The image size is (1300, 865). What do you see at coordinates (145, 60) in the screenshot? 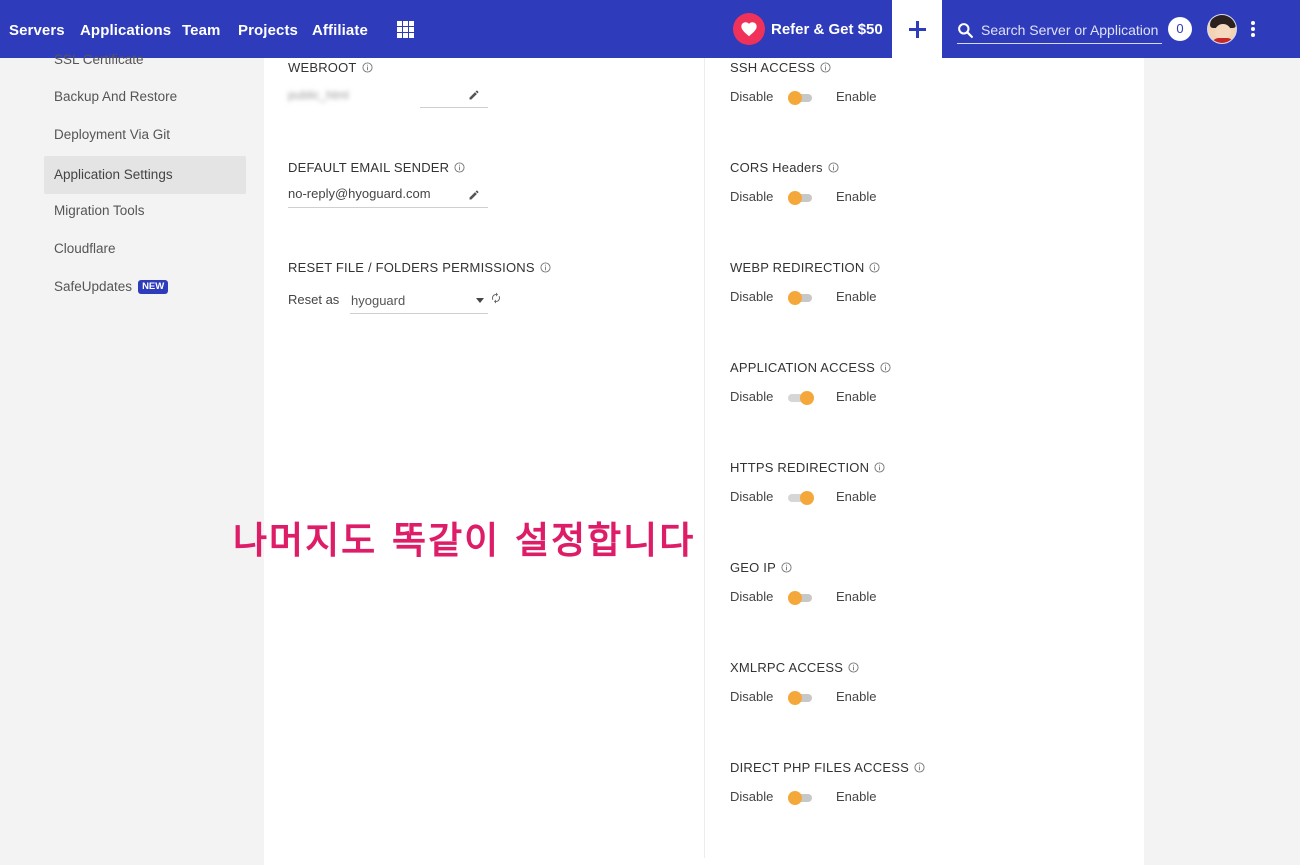
I see `sidebar-item-ssl-certificate: SSL Certificate` at bounding box center [145, 60].